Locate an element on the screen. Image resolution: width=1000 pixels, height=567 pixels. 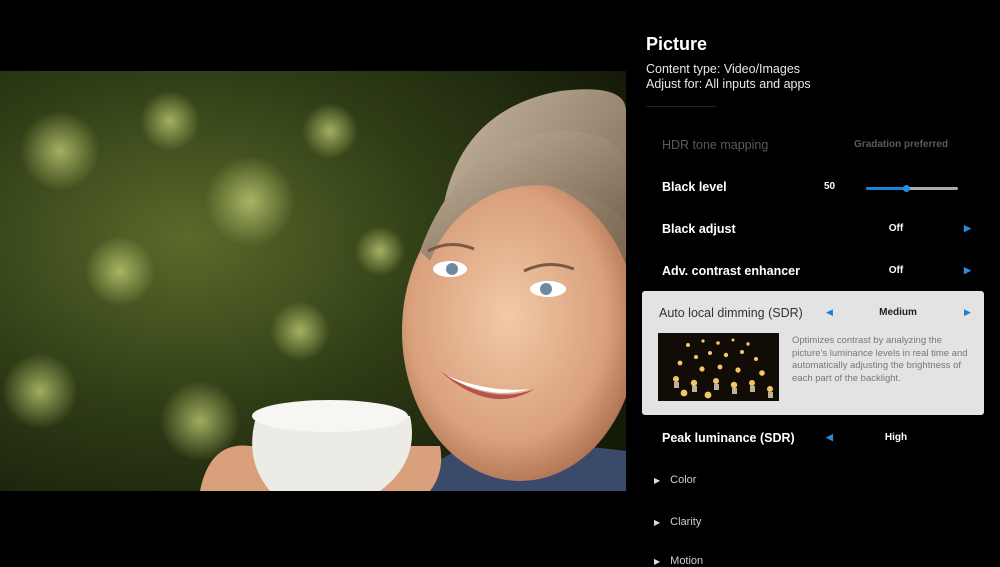
setting-value: High is located at coordinates (896, 437).